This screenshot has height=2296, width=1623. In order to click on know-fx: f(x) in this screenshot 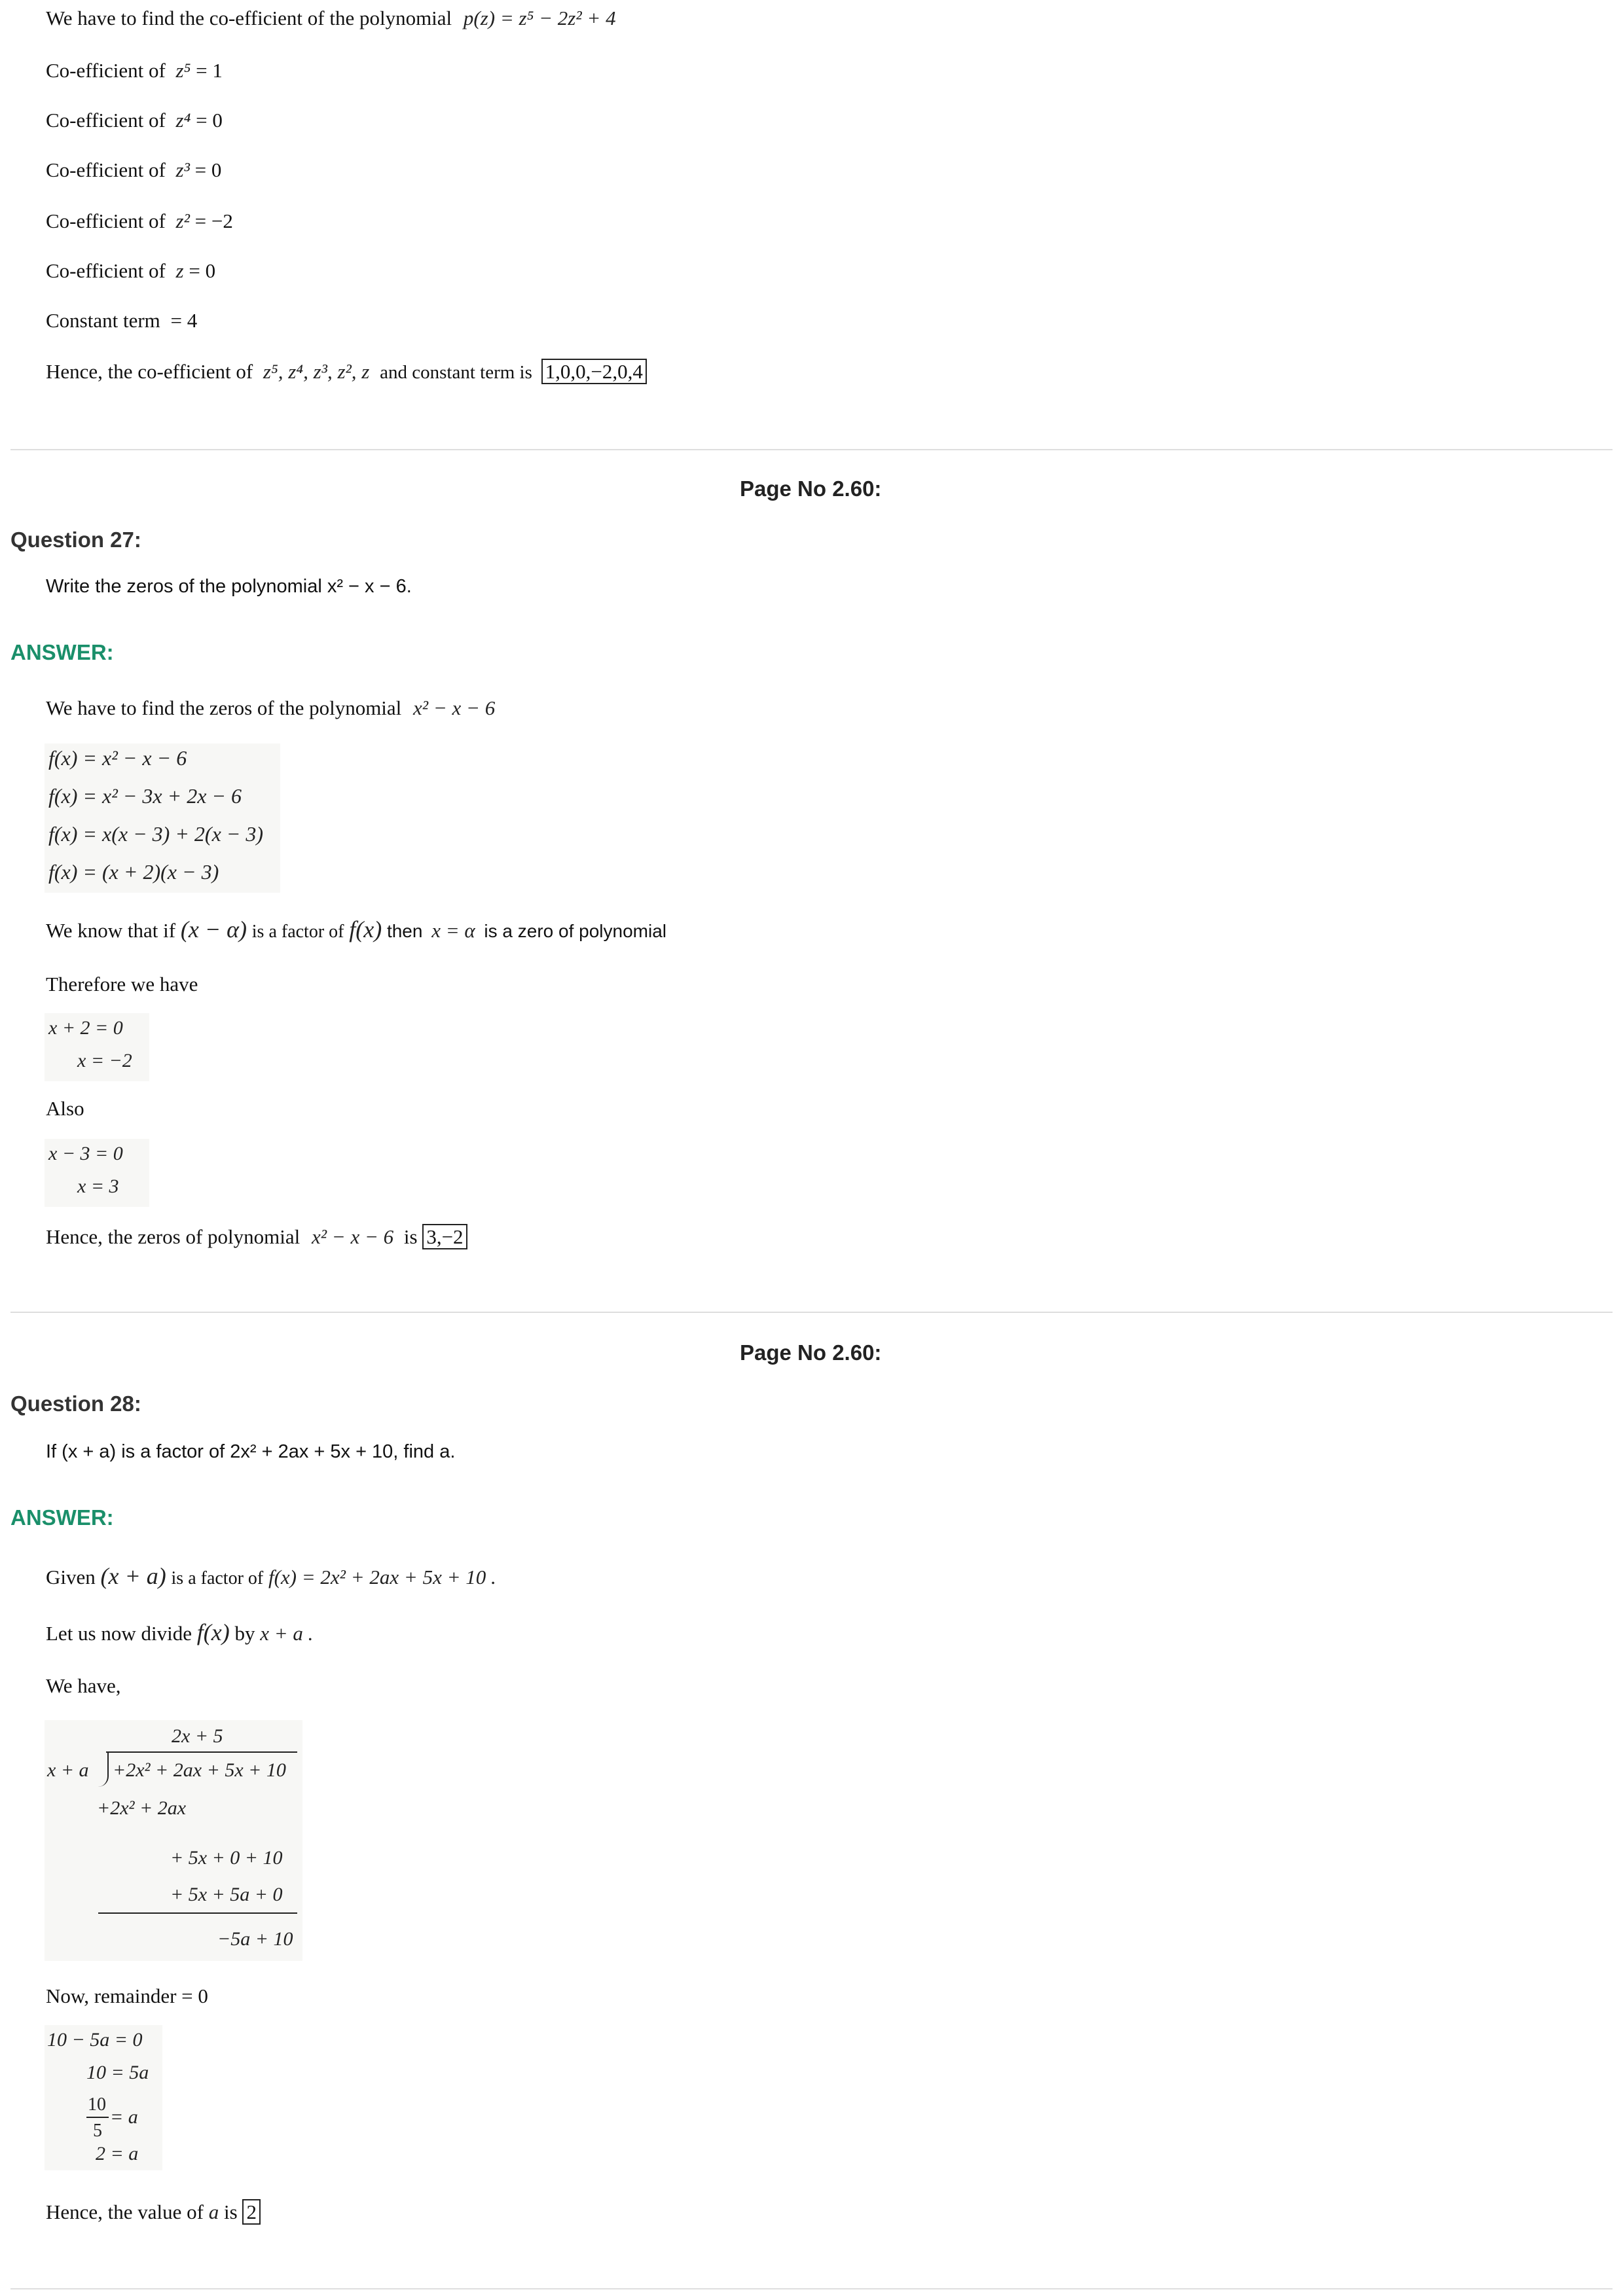, I will do `click(365, 929)`.